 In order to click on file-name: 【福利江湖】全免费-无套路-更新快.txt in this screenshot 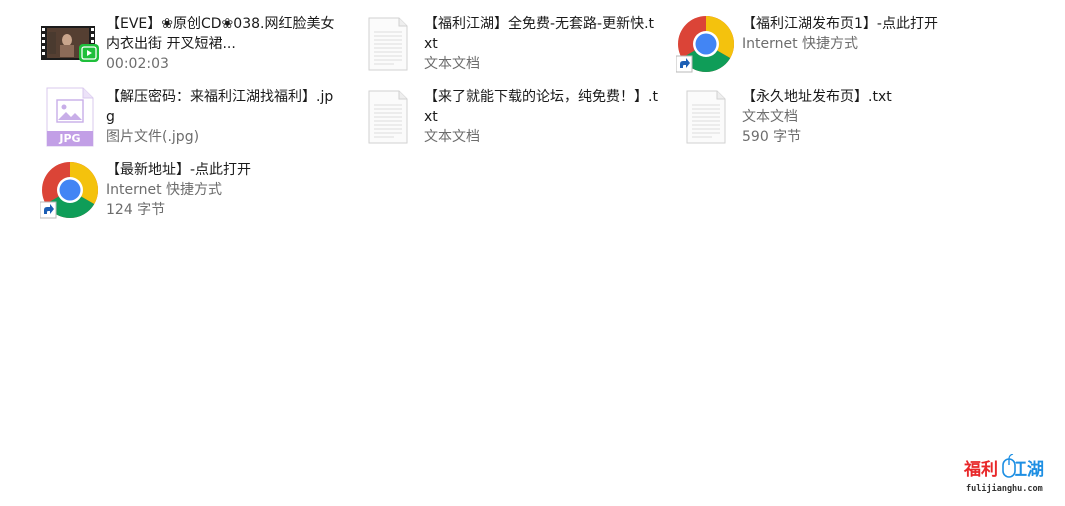, I will do `click(539, 34)`.